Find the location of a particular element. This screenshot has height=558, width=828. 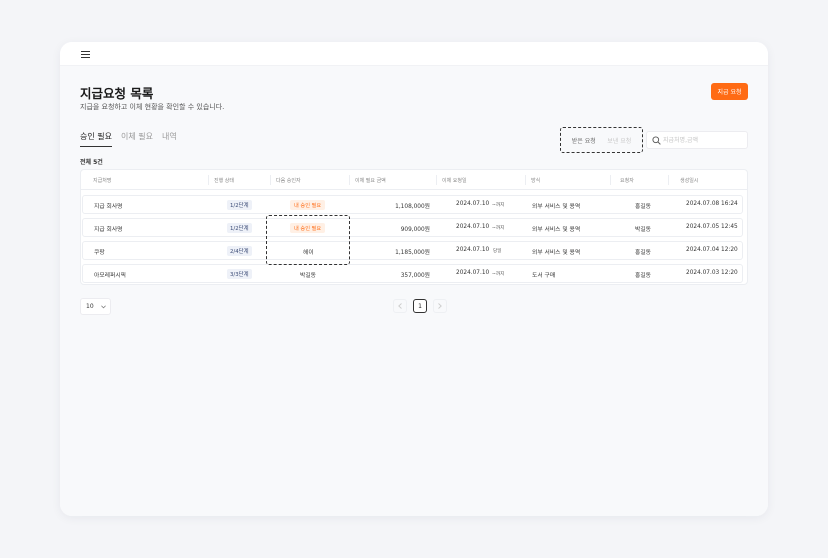

search-icon is located at coordinates (656, 140).